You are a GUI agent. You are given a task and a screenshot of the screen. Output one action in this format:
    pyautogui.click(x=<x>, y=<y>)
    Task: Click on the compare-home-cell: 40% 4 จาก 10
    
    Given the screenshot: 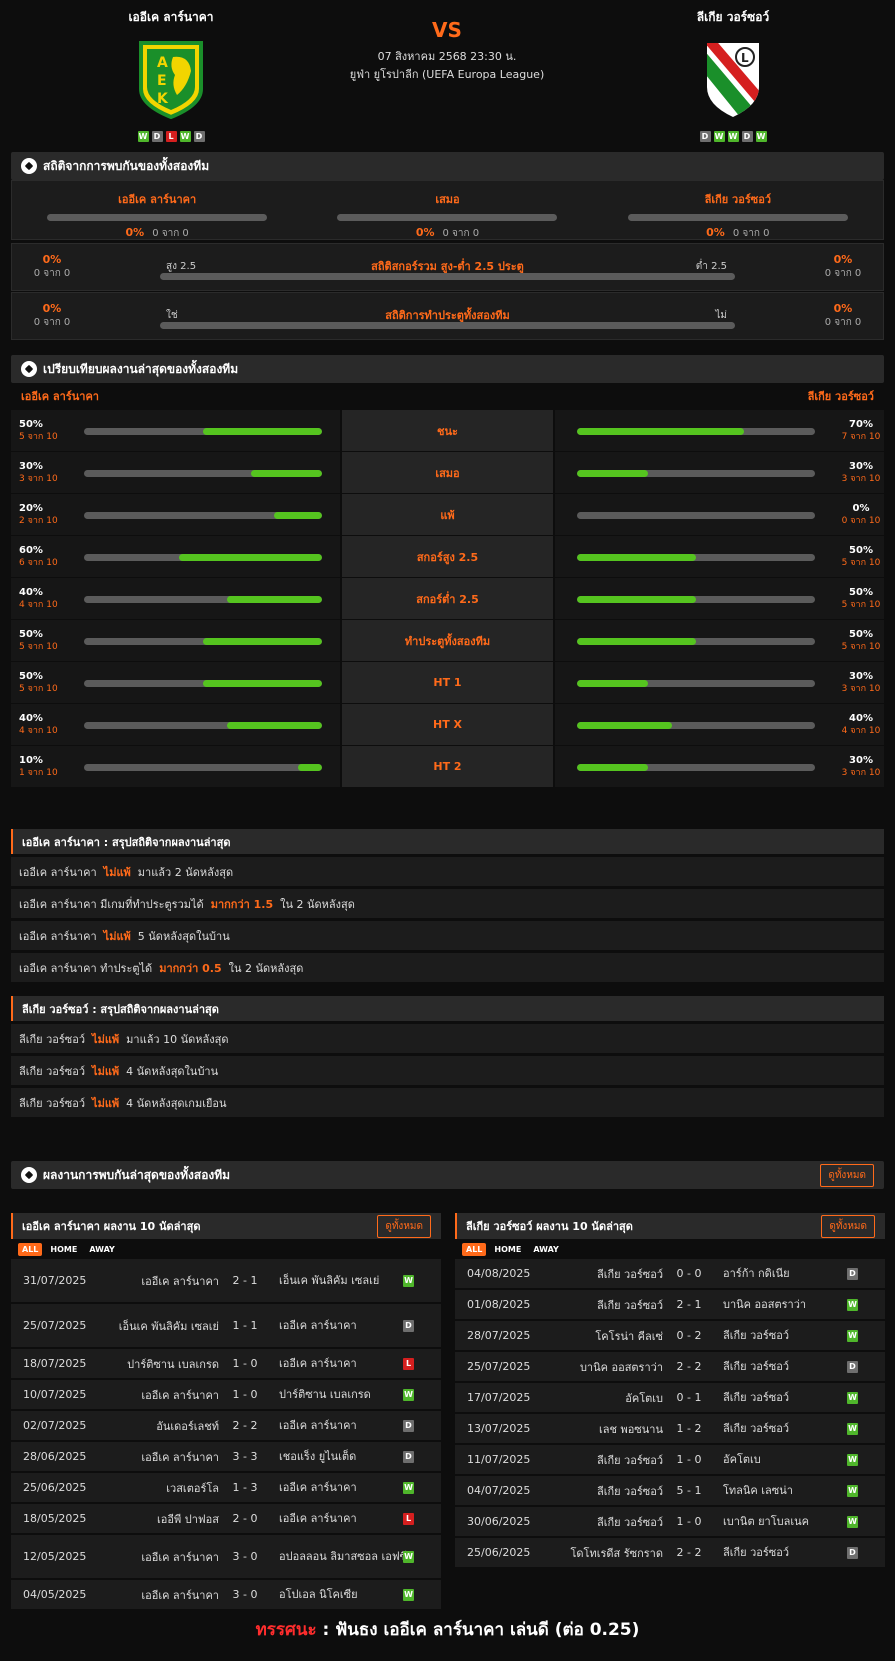 What is the action you would take?
    pyautogui.click(x=175, y=724)
    